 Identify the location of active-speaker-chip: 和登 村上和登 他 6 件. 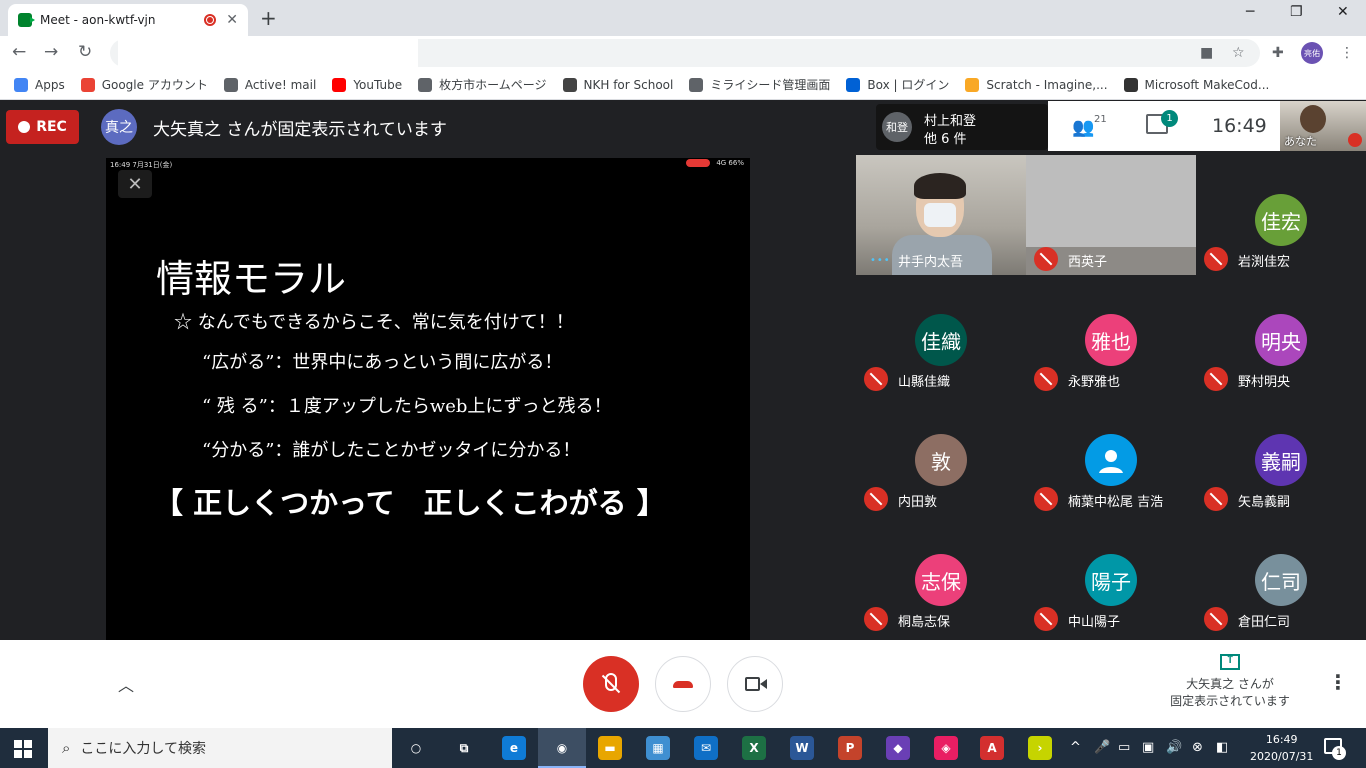
(962, 127).